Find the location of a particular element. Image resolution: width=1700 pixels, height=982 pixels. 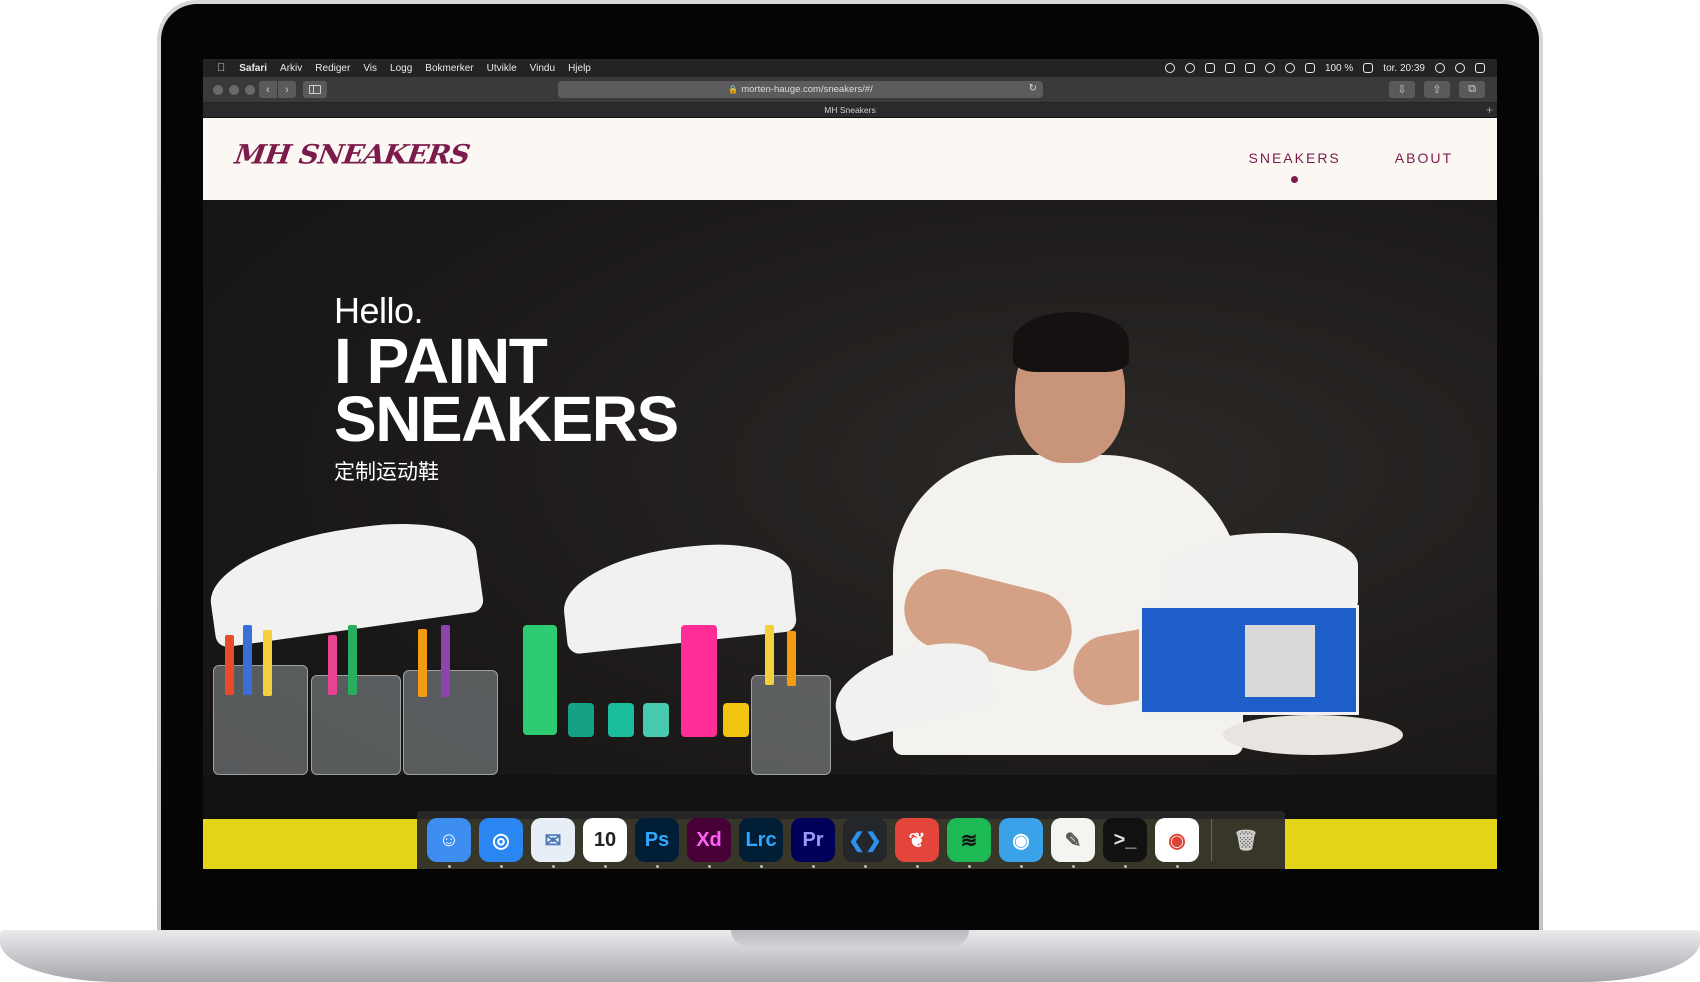

menu-logg: Logg is located at coordinates (401, 68).